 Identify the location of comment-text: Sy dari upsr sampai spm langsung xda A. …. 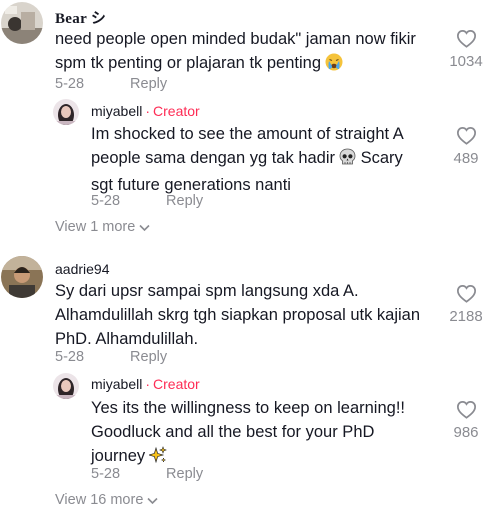
(238, 315).